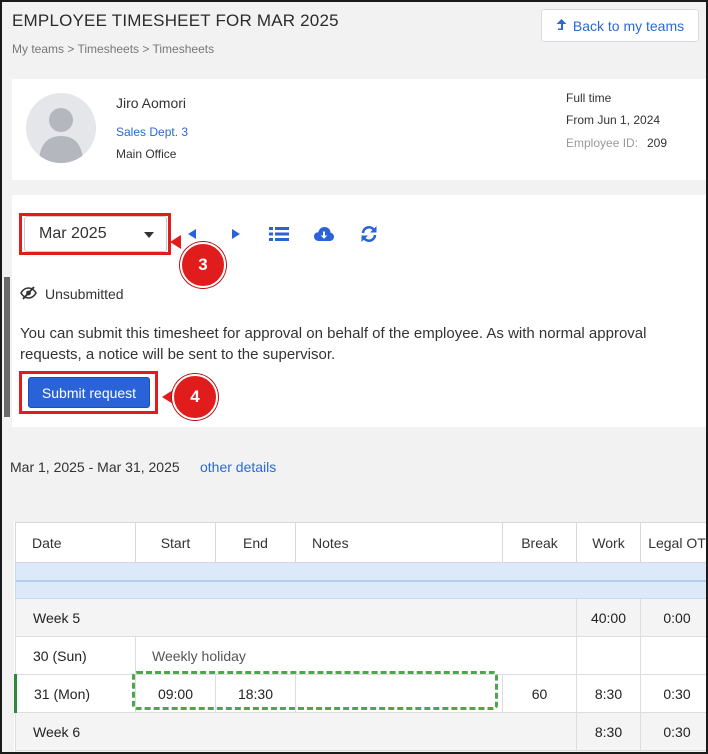 This screenshot has height=754, width=708. I want to click on back-to-teams-button: Back to my teams, so click(620, 25).